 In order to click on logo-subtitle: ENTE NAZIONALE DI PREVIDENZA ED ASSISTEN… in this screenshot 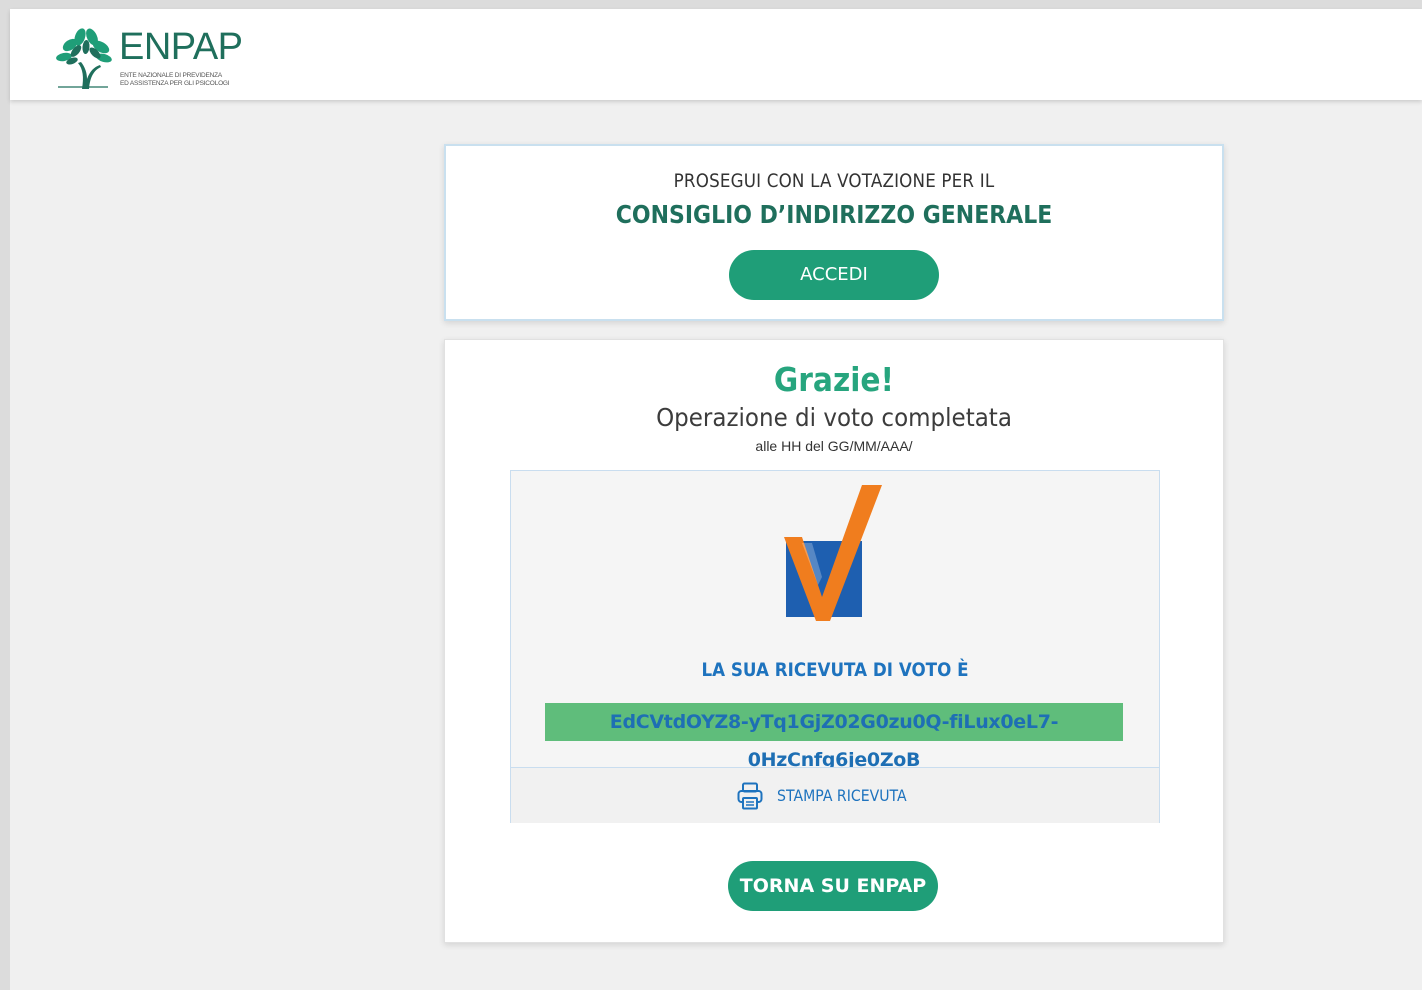, I will do `click(190, 80)`.